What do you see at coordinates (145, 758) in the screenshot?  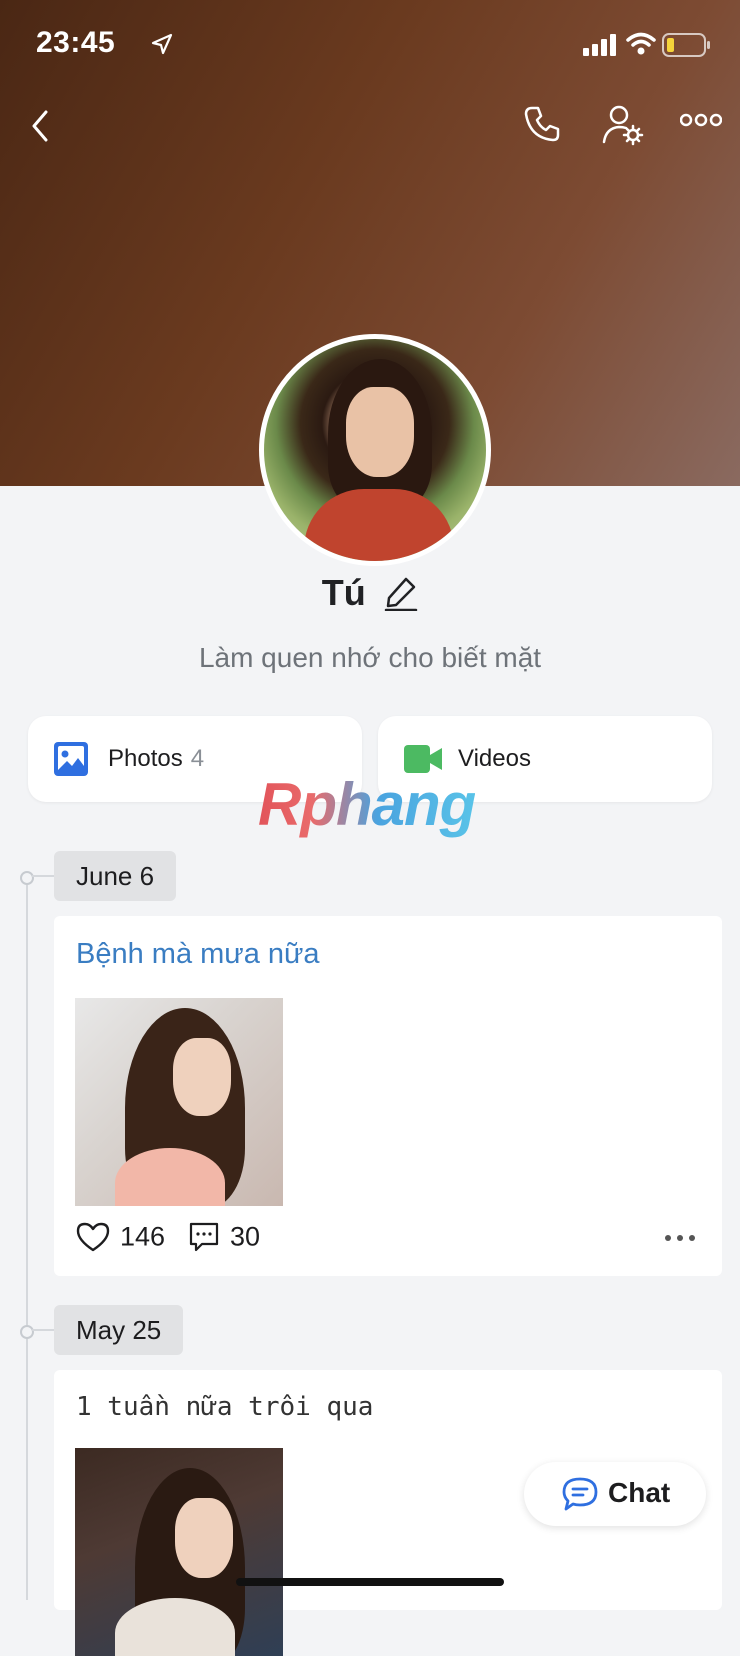 I see `photos-label: Photos` at bounding box center [145, 758].